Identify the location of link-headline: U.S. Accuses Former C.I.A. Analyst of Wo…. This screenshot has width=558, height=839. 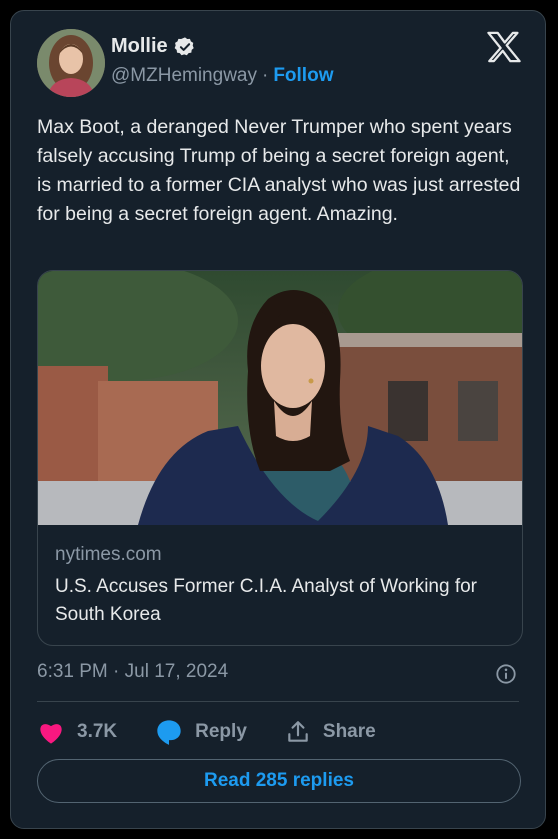
(266, 600).